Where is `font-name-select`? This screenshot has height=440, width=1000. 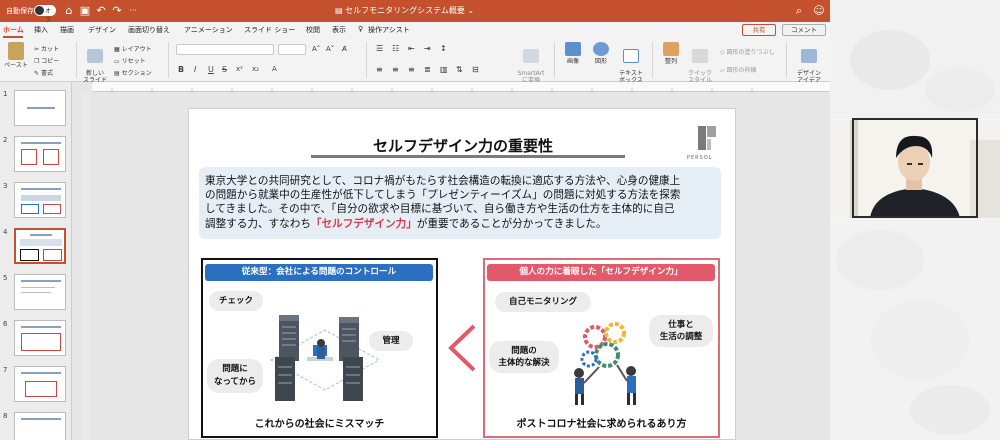 font-name-select is located at coordinates (225, 49).